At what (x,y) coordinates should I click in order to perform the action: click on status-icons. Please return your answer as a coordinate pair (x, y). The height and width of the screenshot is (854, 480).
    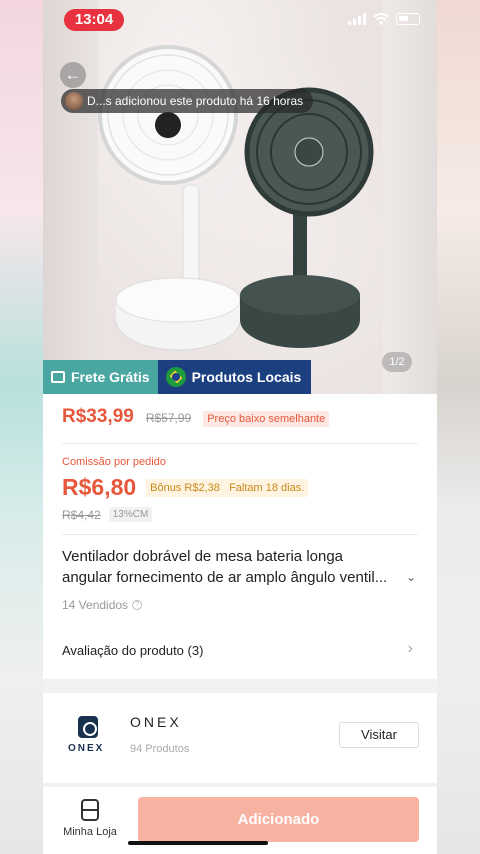
    Looking at the image, I should click on (384, 19).